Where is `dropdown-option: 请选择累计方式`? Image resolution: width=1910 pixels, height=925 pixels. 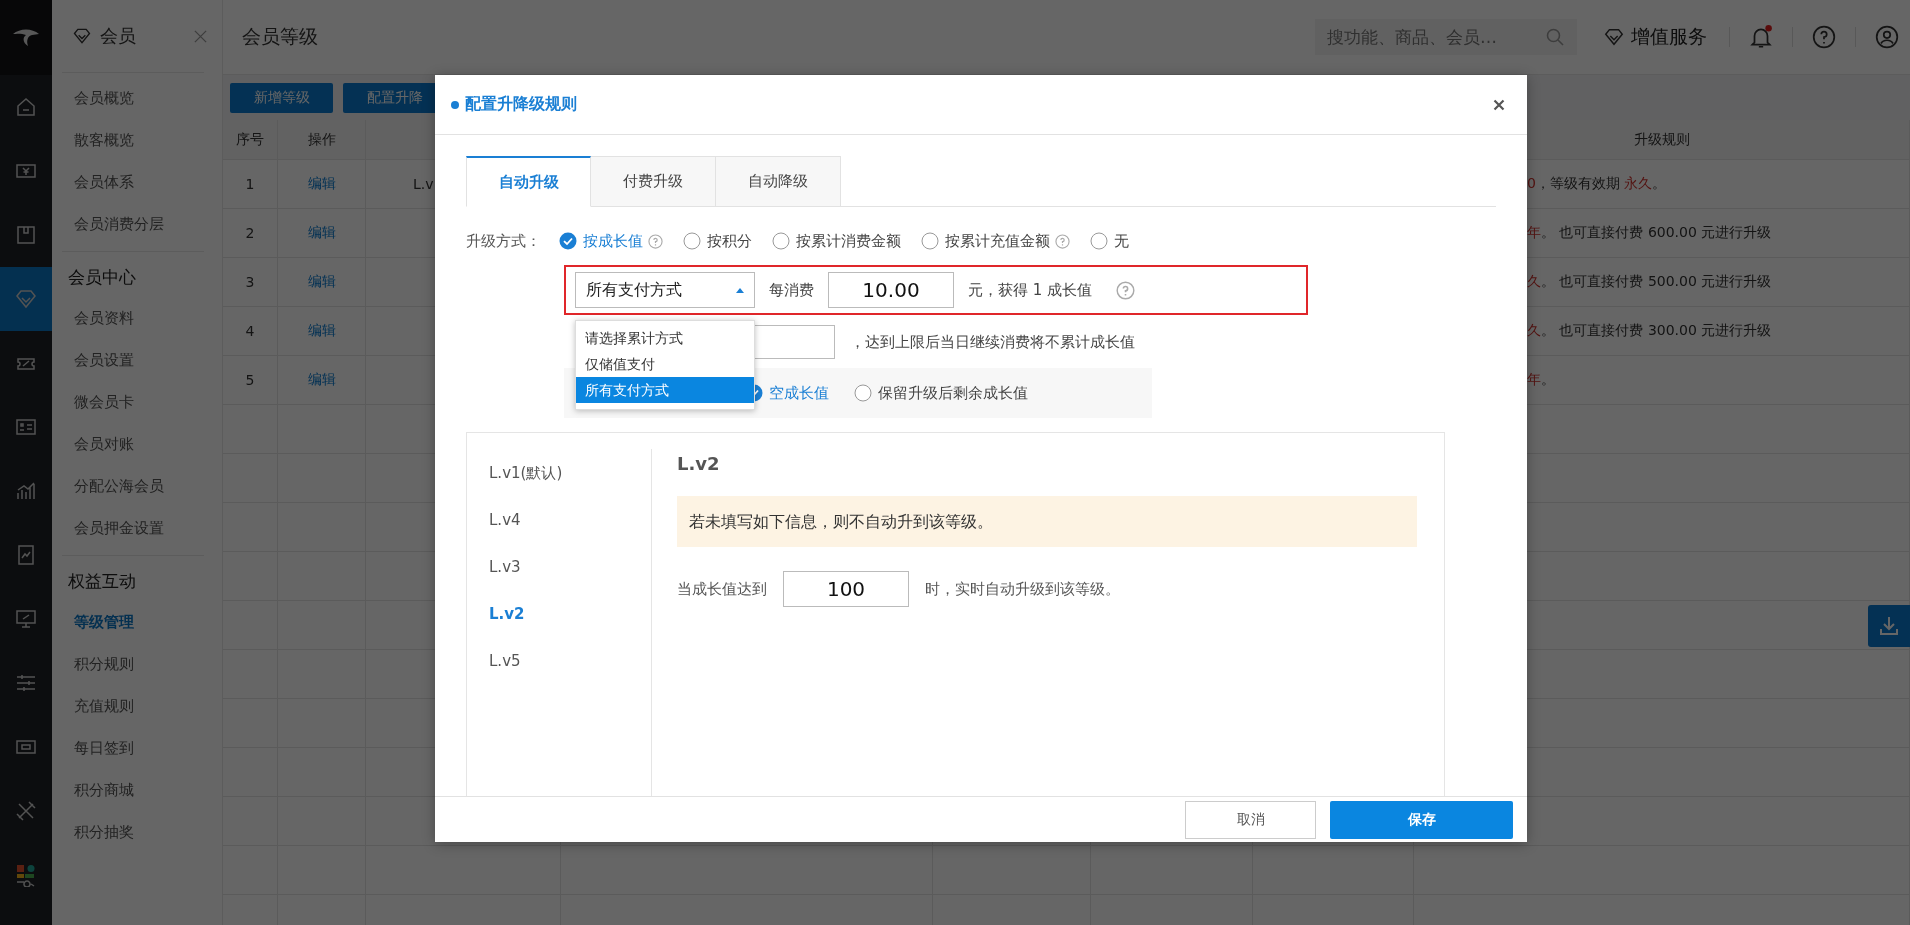
dropdown-option: 请选择累计方式 is located at coordinates (665, 338).